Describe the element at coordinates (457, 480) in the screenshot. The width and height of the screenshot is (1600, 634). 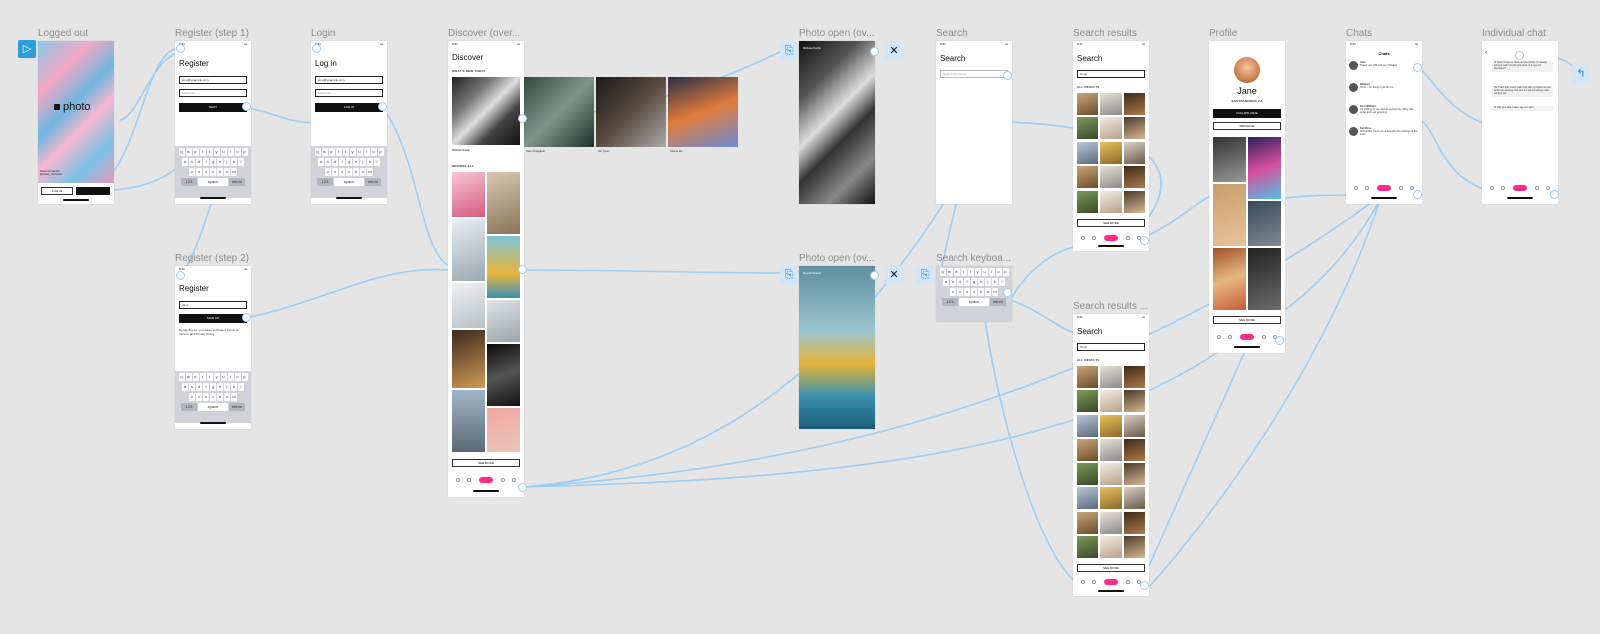
I see `tab-home` at that location.